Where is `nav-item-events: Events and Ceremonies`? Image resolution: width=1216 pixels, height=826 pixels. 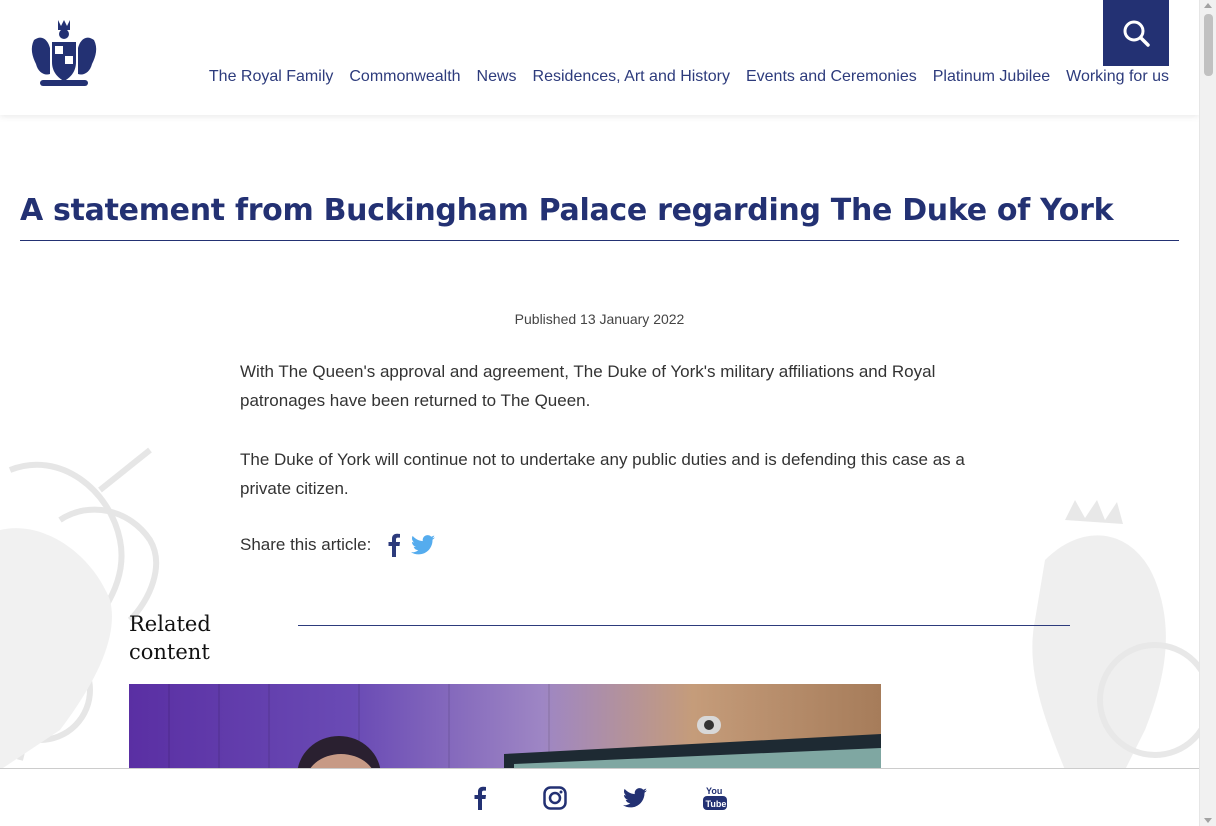 nav-item-events: Events and Ceremonies is located at coordinates (831, 77).